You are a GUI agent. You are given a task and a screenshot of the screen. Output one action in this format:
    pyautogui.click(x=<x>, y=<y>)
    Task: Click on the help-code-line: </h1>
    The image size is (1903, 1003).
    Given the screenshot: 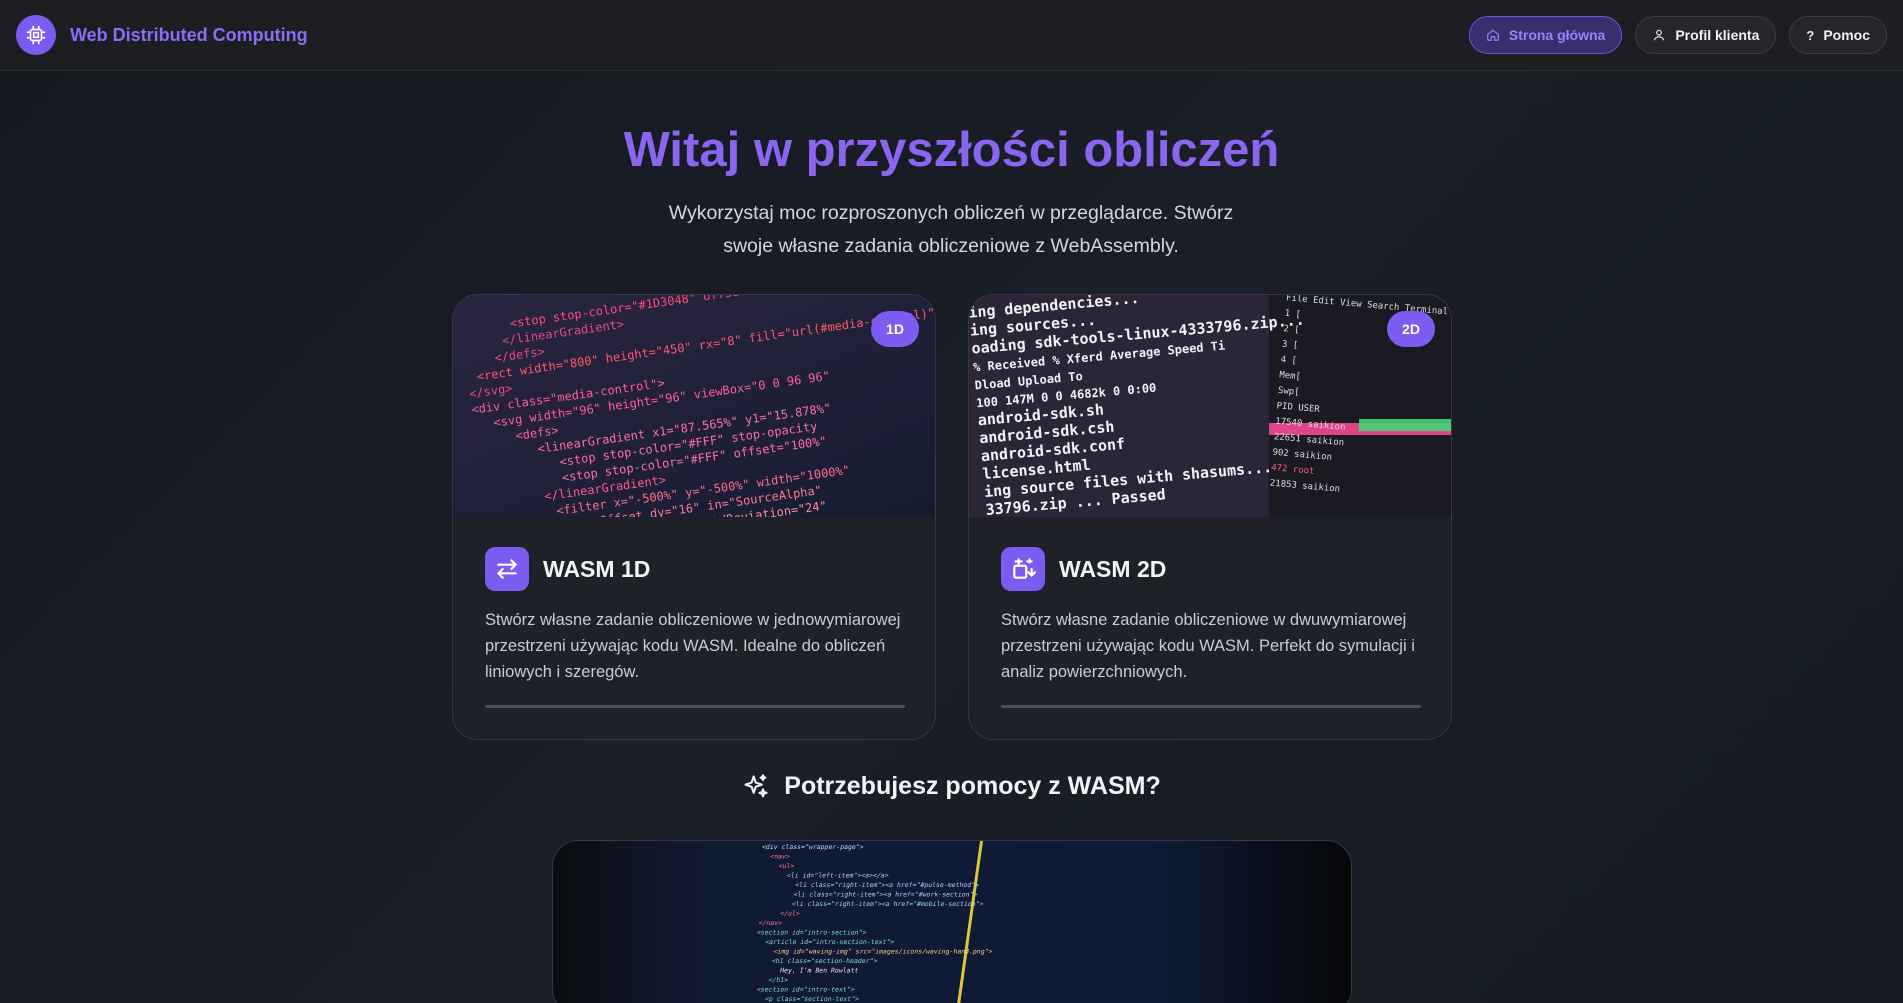 What is the action you would take?
    pyautogui.click(x=778, y=980)
    